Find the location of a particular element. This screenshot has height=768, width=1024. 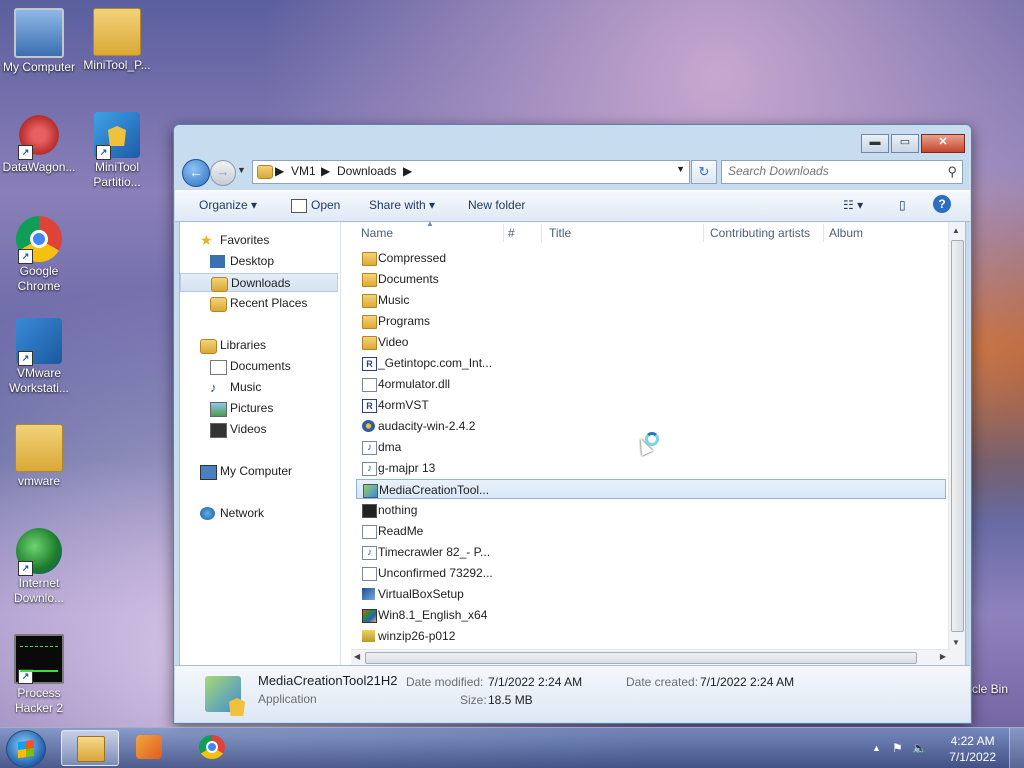

file-row: nothing is located at coordinates (651, 510).